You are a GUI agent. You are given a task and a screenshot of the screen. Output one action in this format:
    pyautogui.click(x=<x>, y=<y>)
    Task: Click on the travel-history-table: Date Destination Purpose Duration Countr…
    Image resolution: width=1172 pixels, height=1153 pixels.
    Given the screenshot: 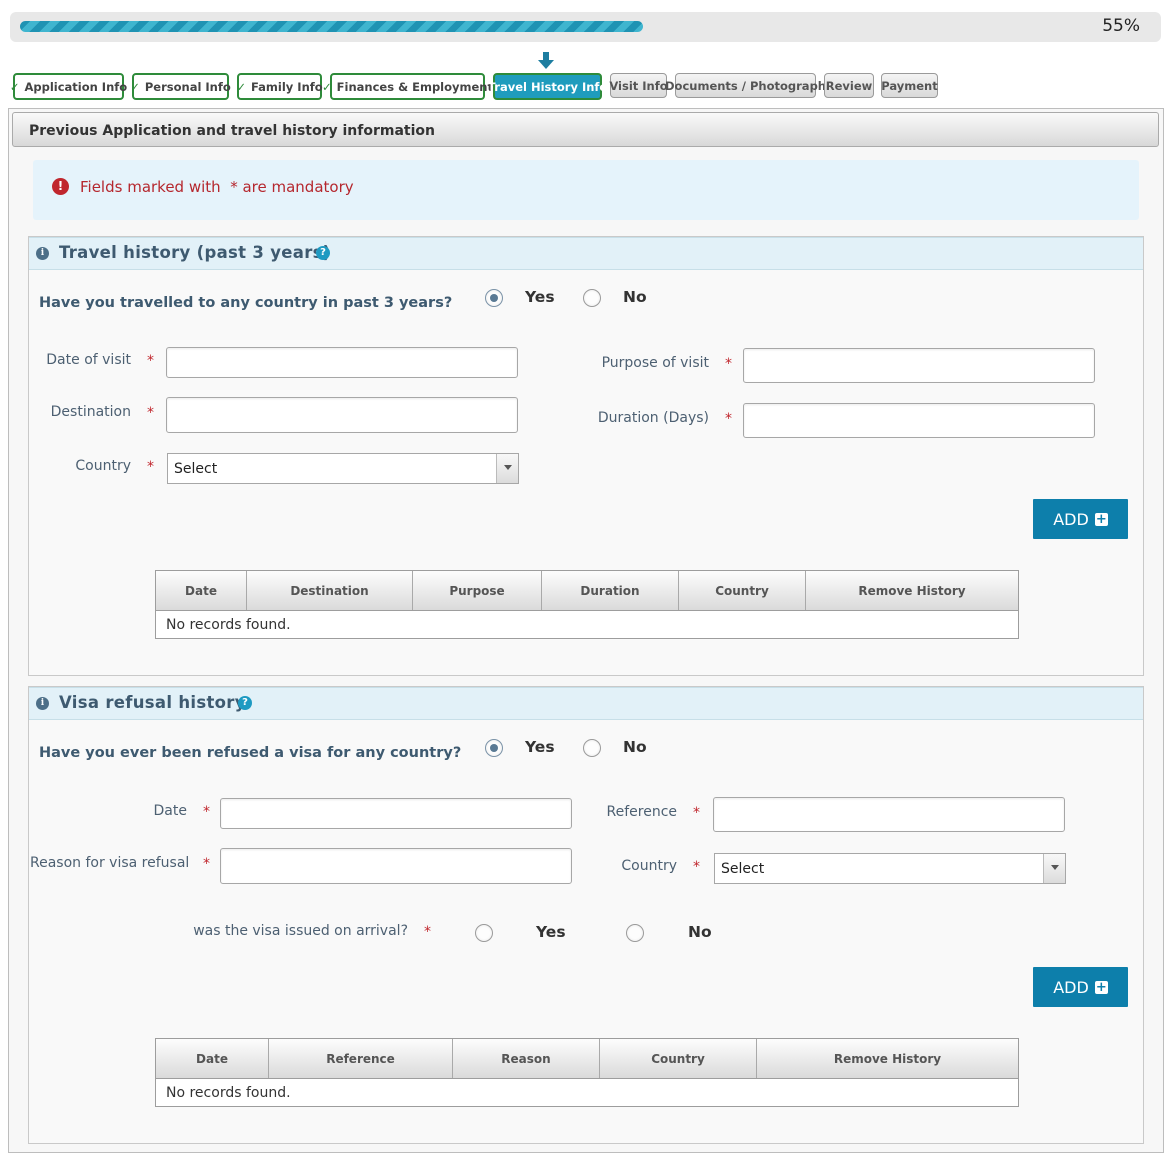 What is the action you would take?
    pyautogui.click(x=587, y=604)
    